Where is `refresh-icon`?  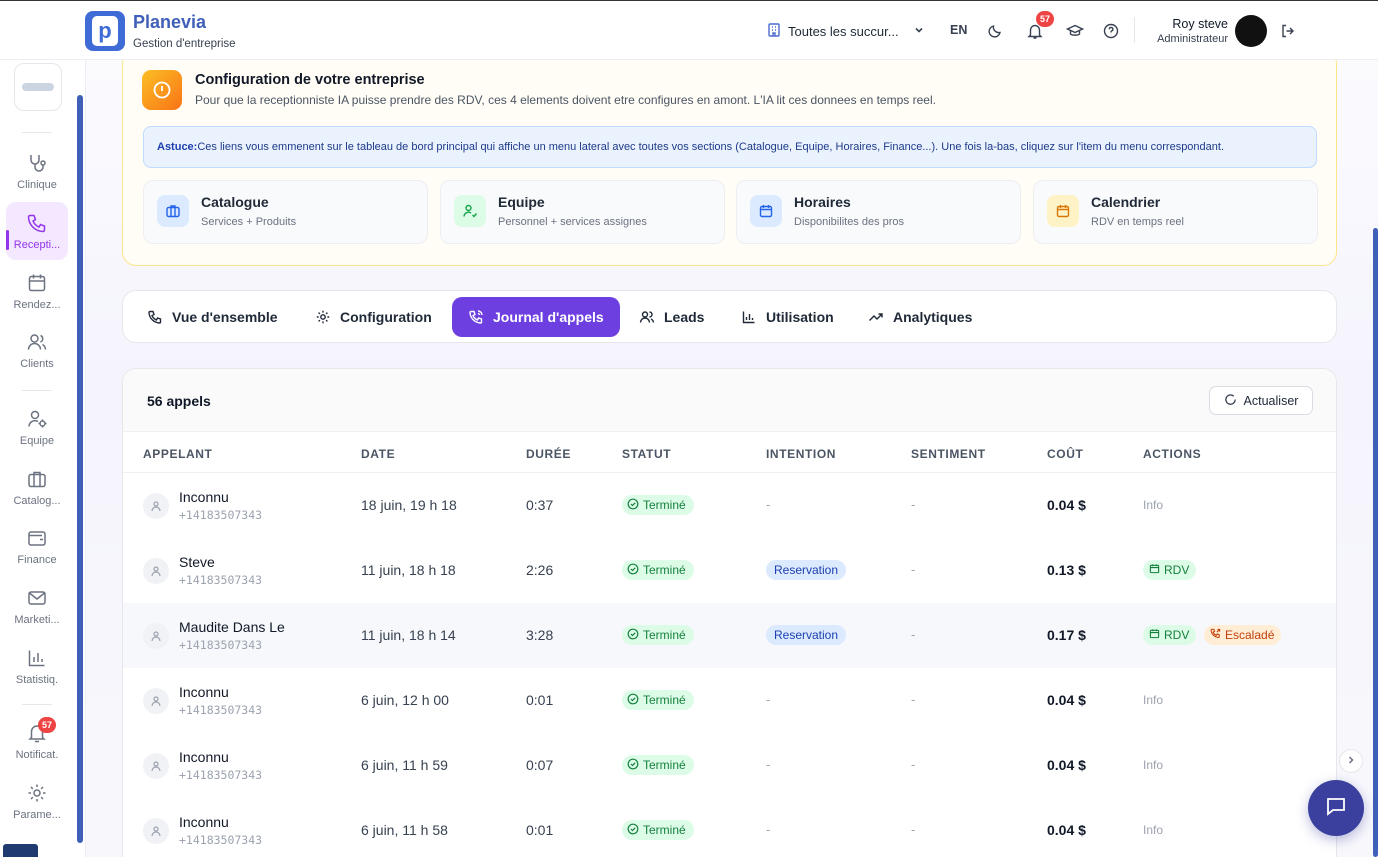
refresh-icon is located at coordinates (1230, 401).